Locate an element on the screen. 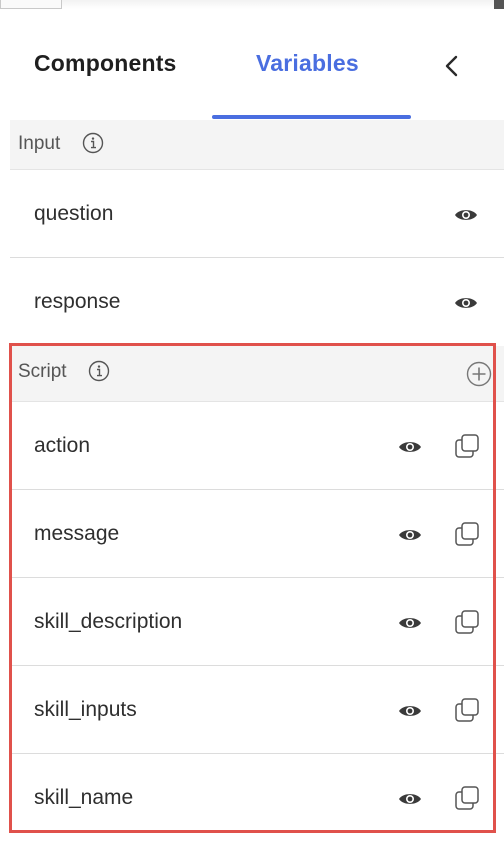 The height and width of the screenshot is (841, 504). variable-row-skill-inputs: skill_inputs is located at coordinates (257, 710).